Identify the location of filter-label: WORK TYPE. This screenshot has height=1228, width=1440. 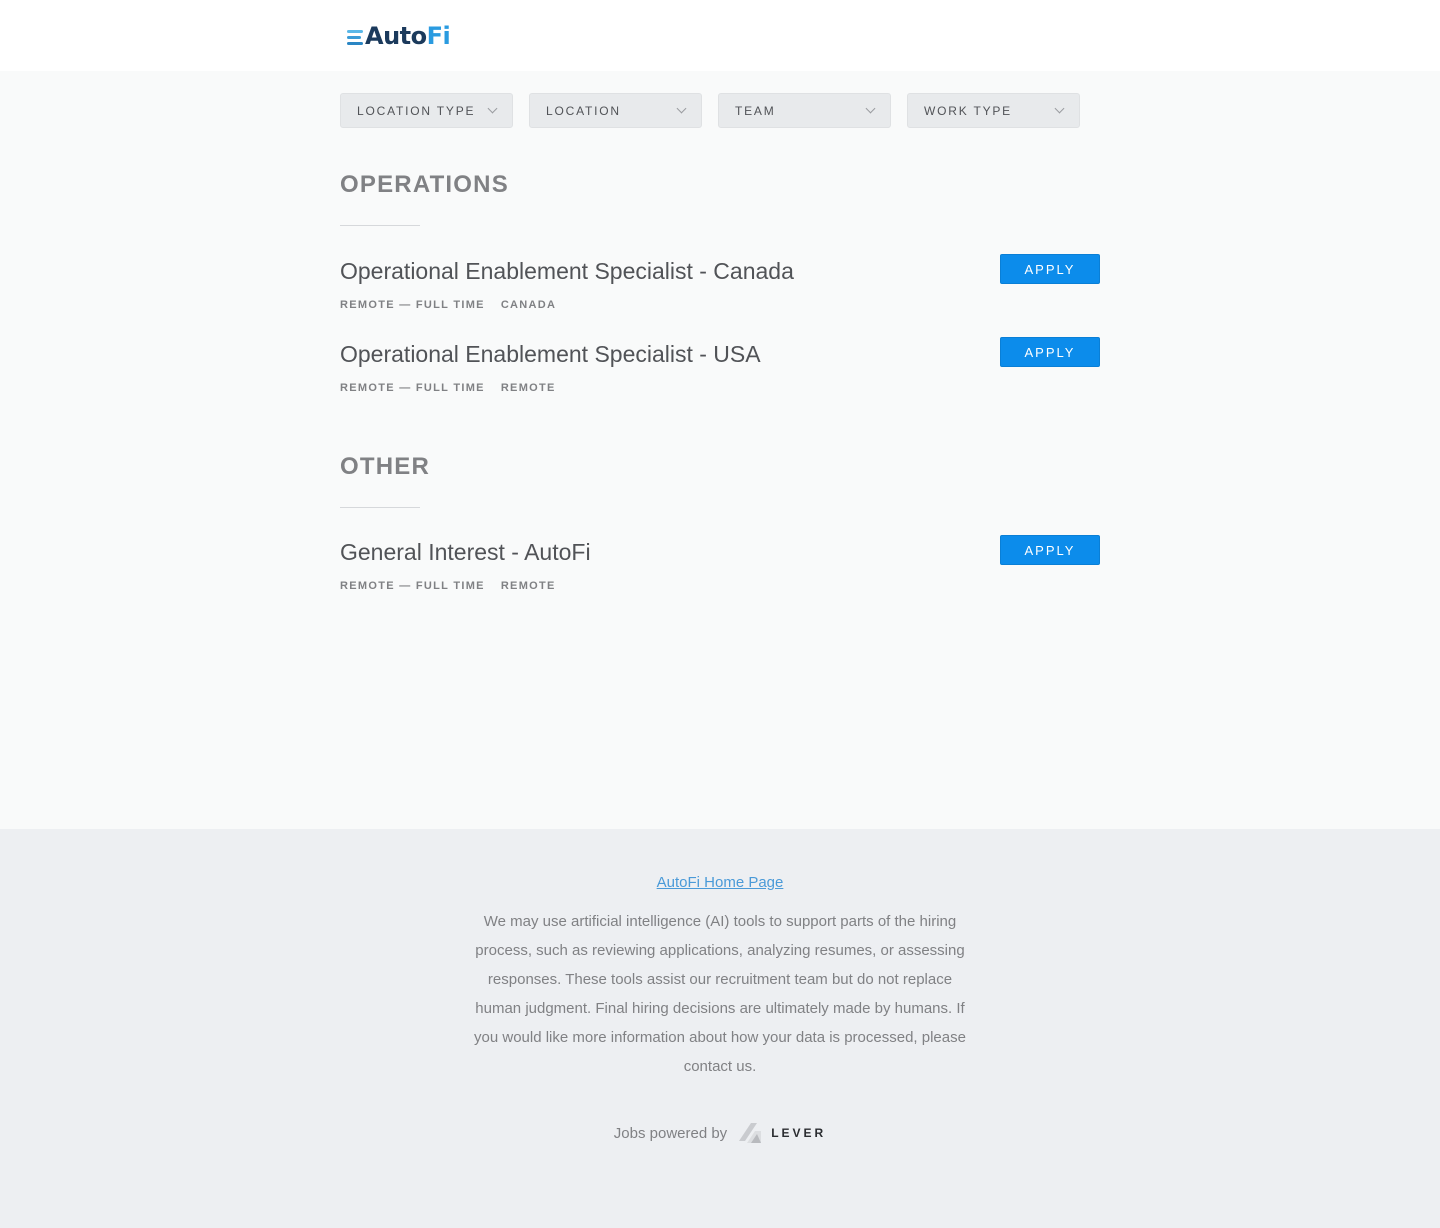
(968, 110).